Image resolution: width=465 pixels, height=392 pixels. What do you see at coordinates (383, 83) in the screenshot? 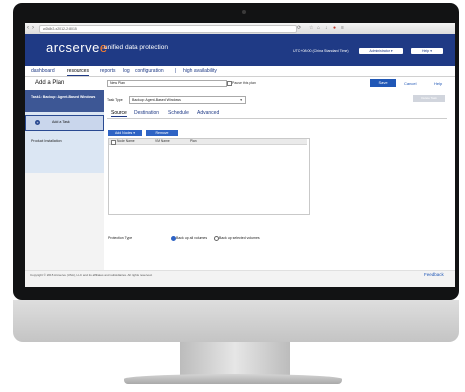
I see `save-button: Save` at bounding box center [383, 83].